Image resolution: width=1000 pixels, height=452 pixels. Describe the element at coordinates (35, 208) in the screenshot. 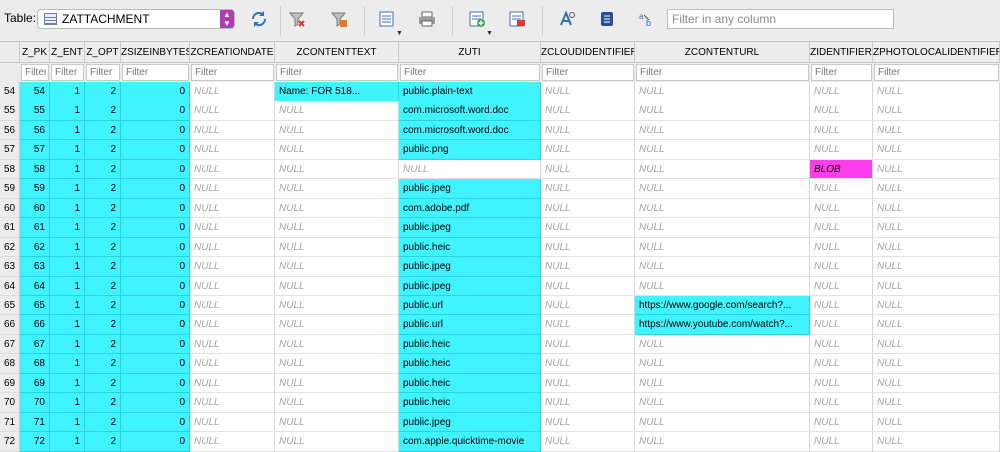

I see `table-cell: 60` at that location.